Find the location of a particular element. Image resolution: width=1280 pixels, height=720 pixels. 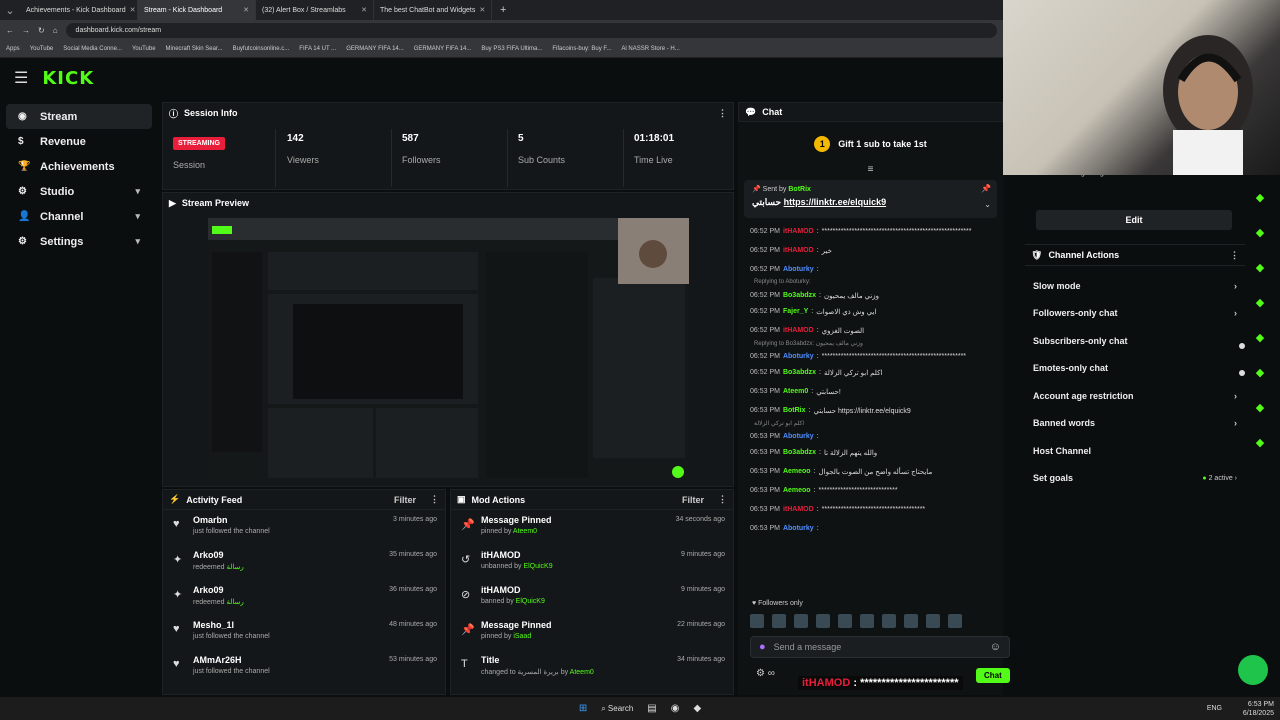

browser-tab: (32) Alert Box / Streamlabs ✕ is located at coordinates (315, 10).